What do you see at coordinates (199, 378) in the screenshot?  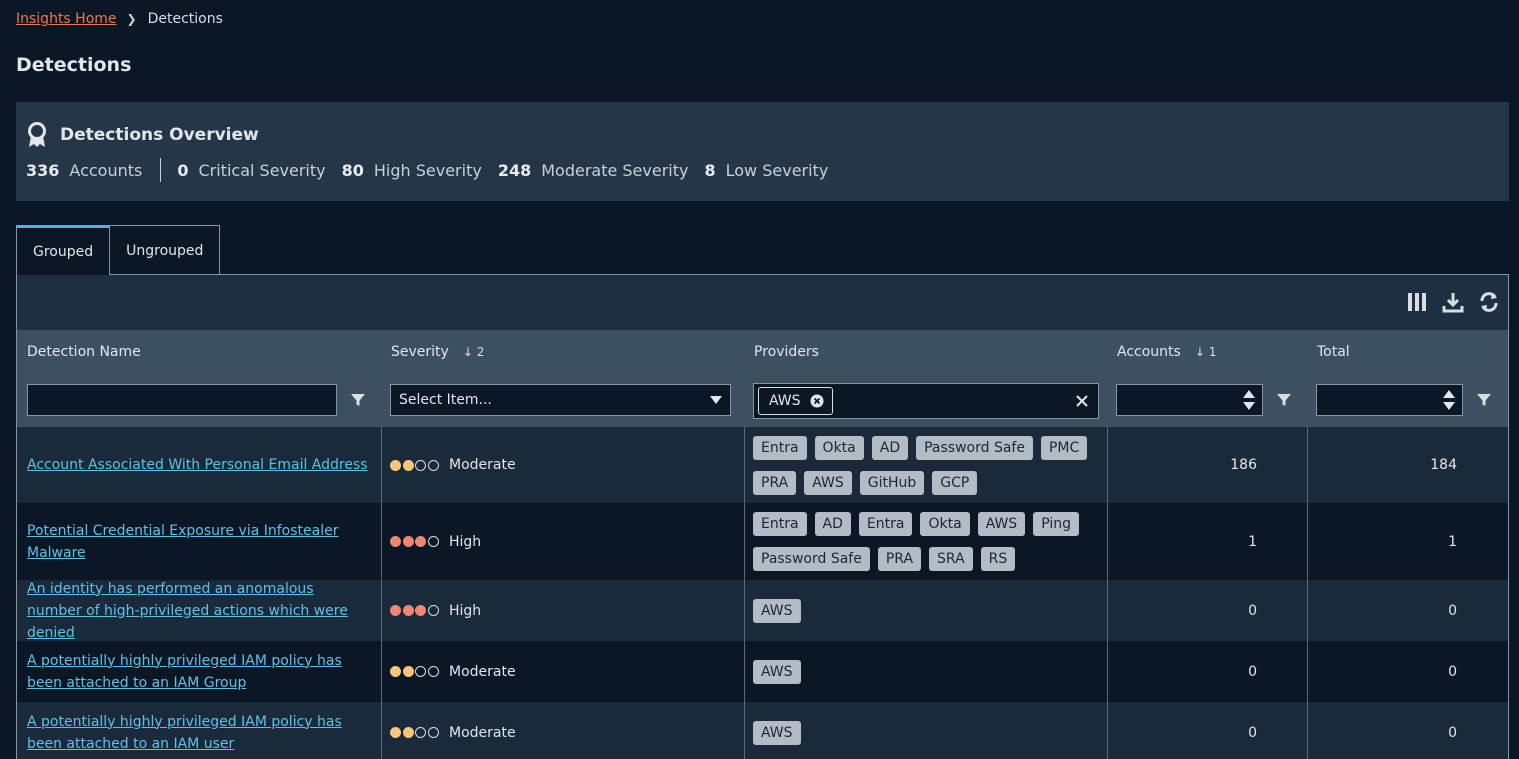 I see `column-detection-name: Detection Name` at bounding box center [199, 378].